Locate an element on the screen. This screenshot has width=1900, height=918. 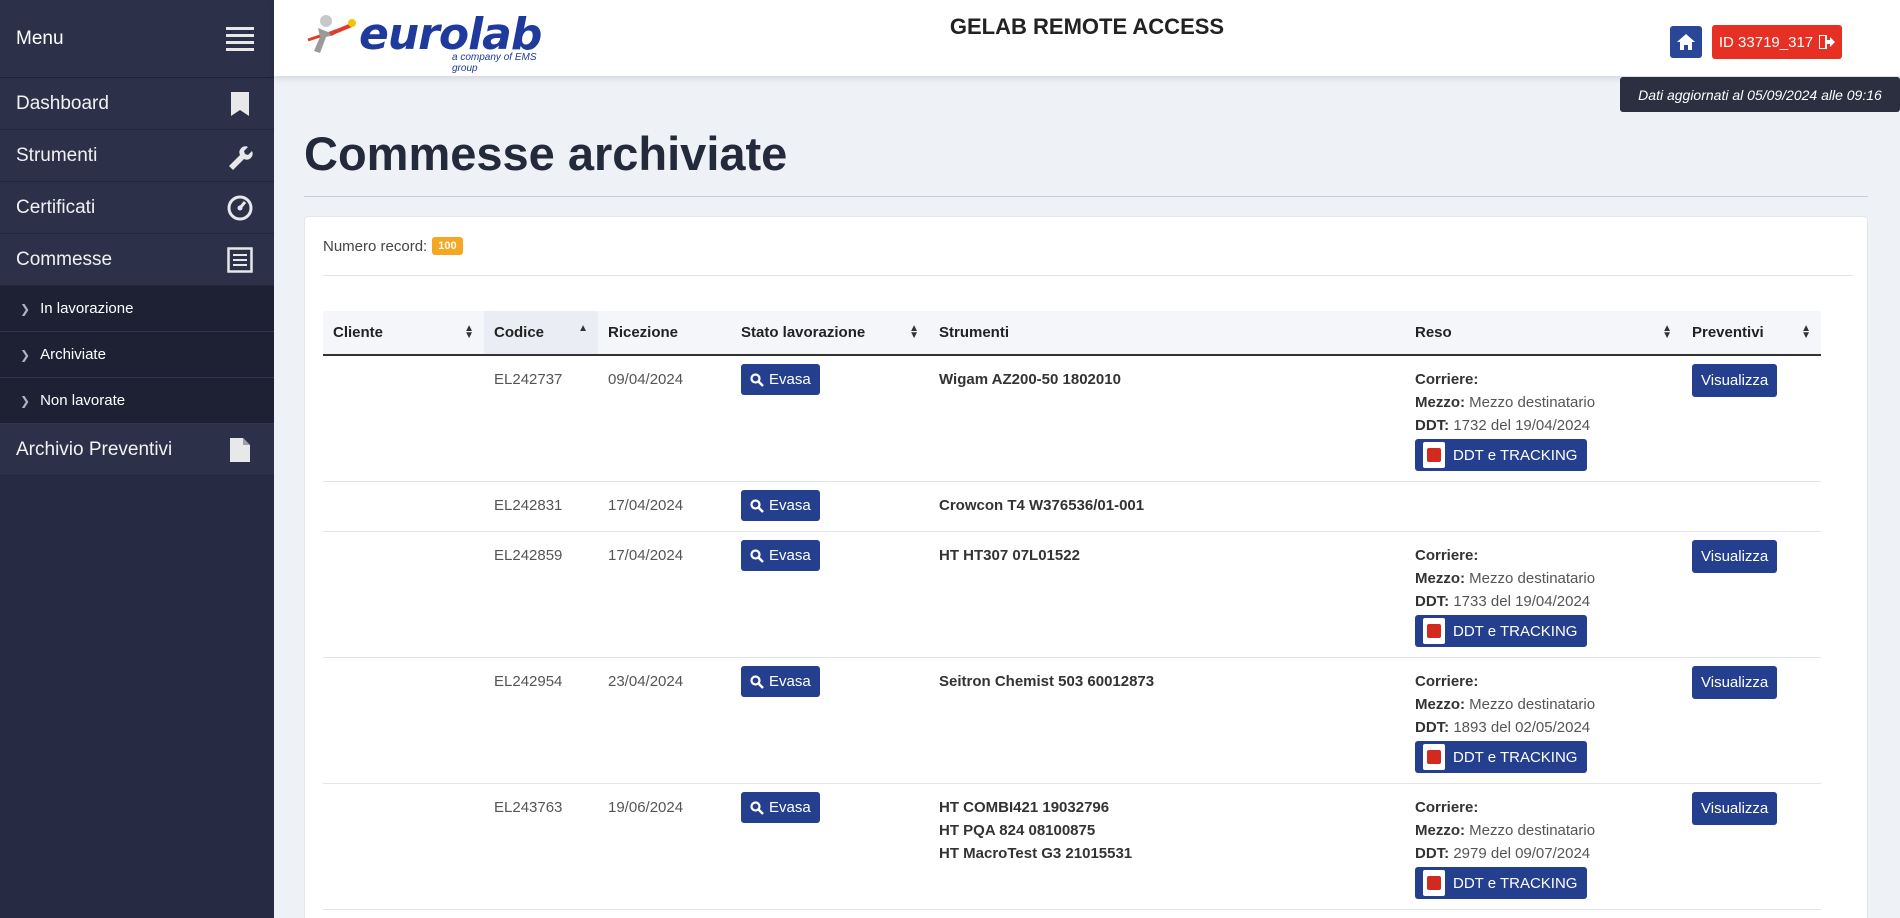
sidebar-item-archivio-preventivi: Archivio Preventivi is located at coordinates (137, 450).